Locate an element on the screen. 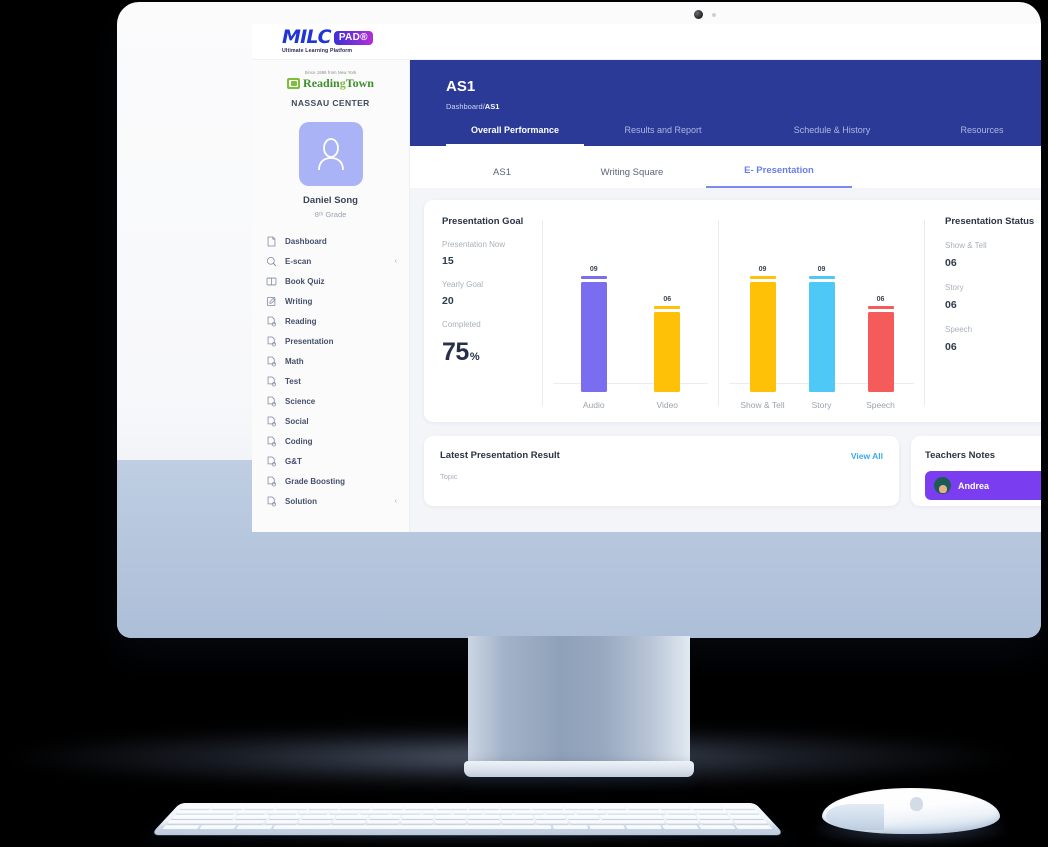  status-label: Show & Tell is located at coordinates (966, 245).